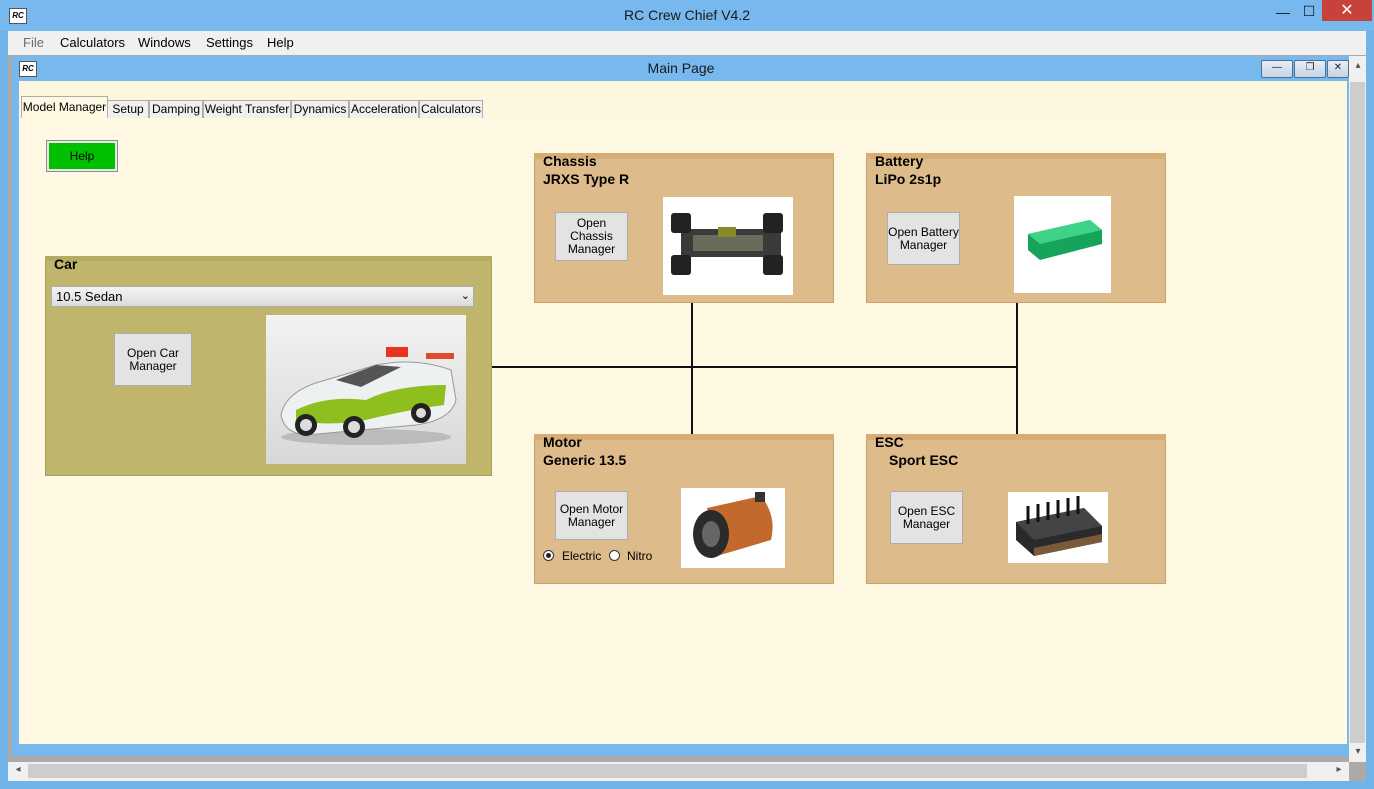  What do you see at coordinates (1277, 69) in the screenshot?
I see `child-minimize-button: —` at bounding box center [1277, 69].